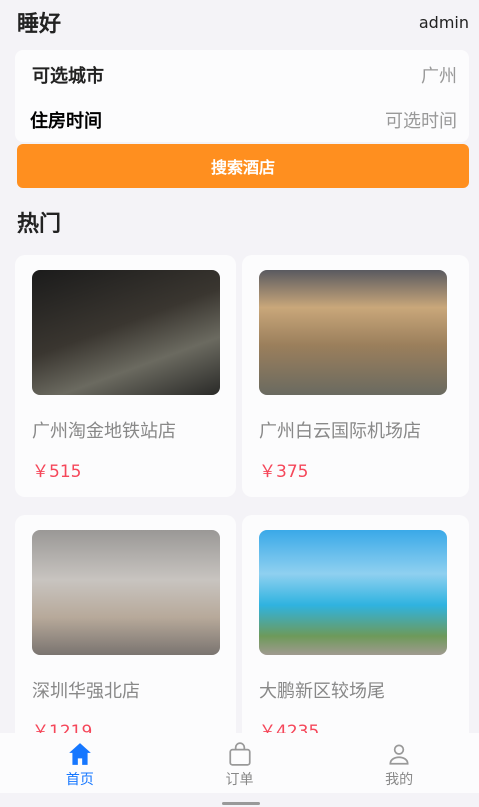 This screenshot has height=807, width=479. Describe the element at coordinates (421, 120) in the screenshot. I see `date-value: 可选时间` at that location.